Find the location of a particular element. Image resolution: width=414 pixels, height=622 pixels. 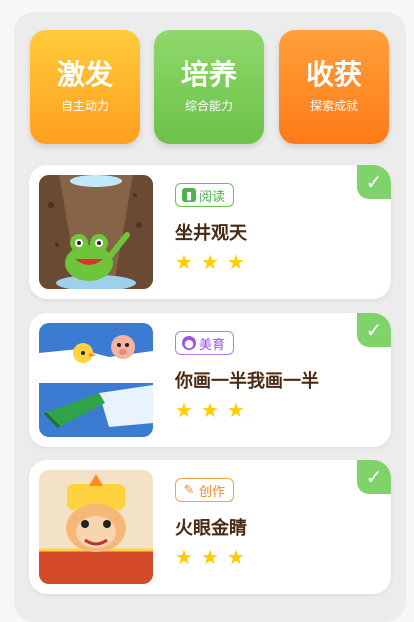

story-title: 火眼金睛 is located at coordinates (211, 528).